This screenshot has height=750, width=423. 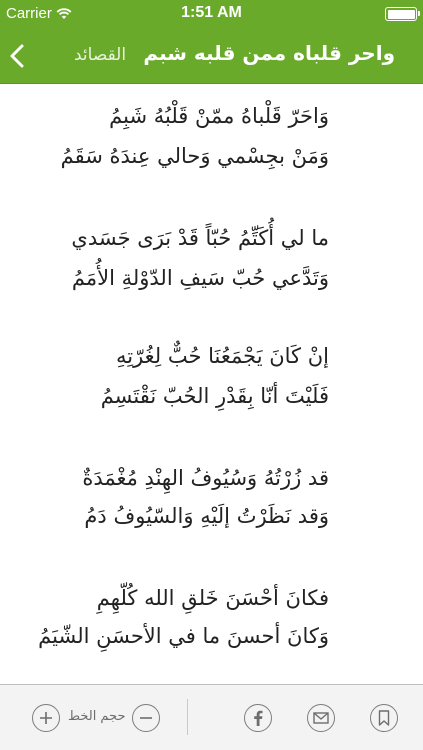 I want to click on verse-5-first: فكانَ أحْسَنَ خَلقِ الله كُلّهِمِ, so click(x=212, y=598).